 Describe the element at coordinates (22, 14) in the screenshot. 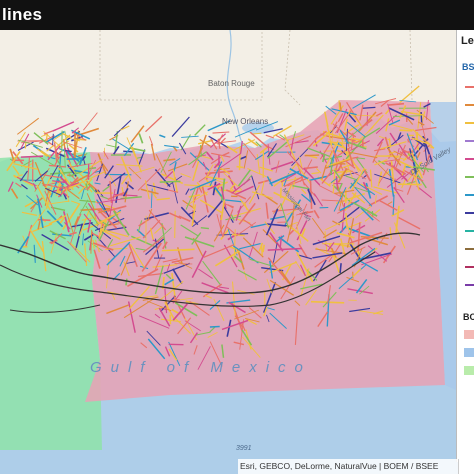

I see `page-title: lines` at that location.